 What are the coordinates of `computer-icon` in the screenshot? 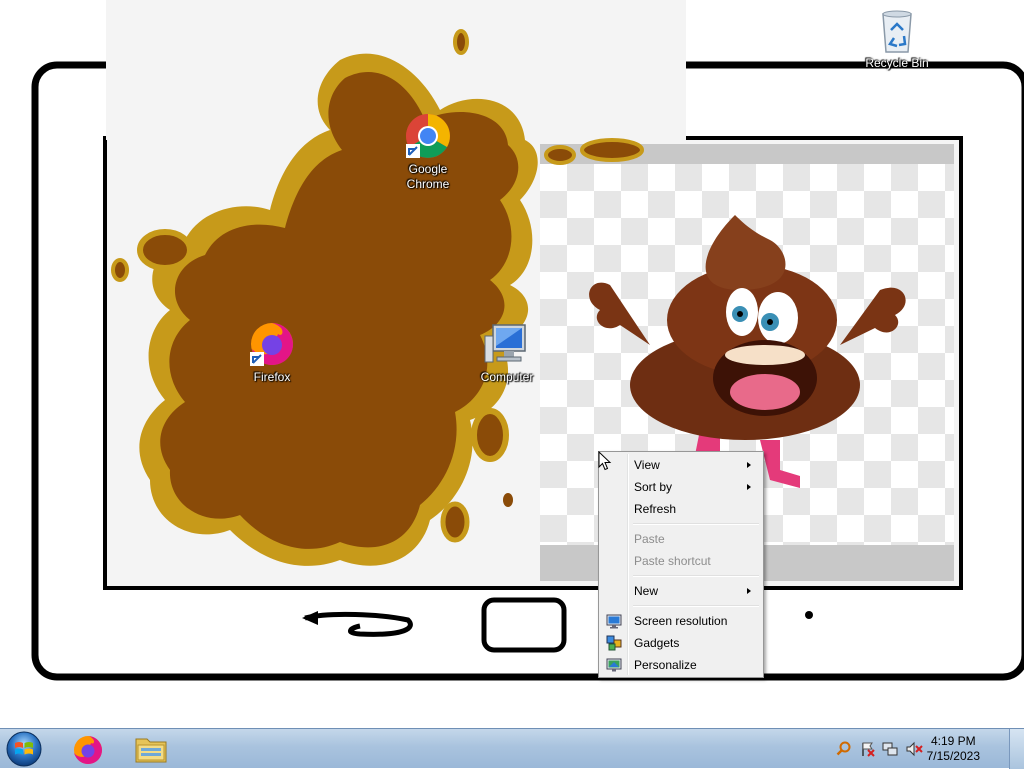 It's located at (505, 343).